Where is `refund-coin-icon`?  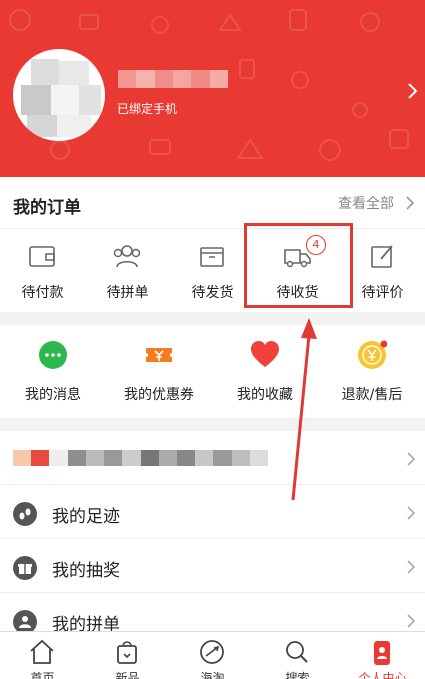 refund-coin-icon is located at coordinates (372, 354).